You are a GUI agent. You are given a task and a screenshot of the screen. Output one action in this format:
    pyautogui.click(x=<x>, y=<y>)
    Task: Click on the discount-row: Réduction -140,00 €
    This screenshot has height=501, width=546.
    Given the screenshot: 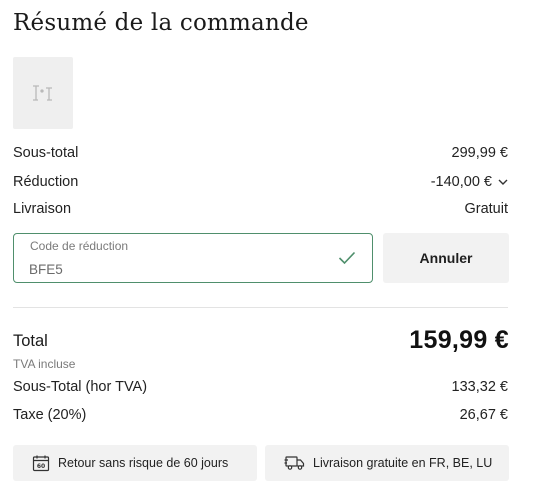 What is the action you would take?
    pyautogui.click(x=260, y=182)
    